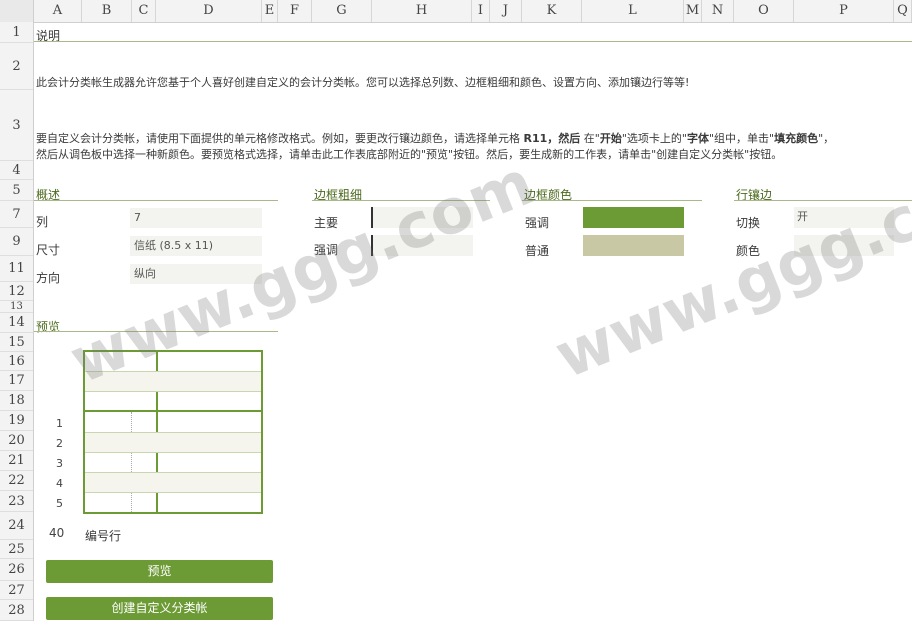  I want to click on ledger-preview, so click(173, 432).